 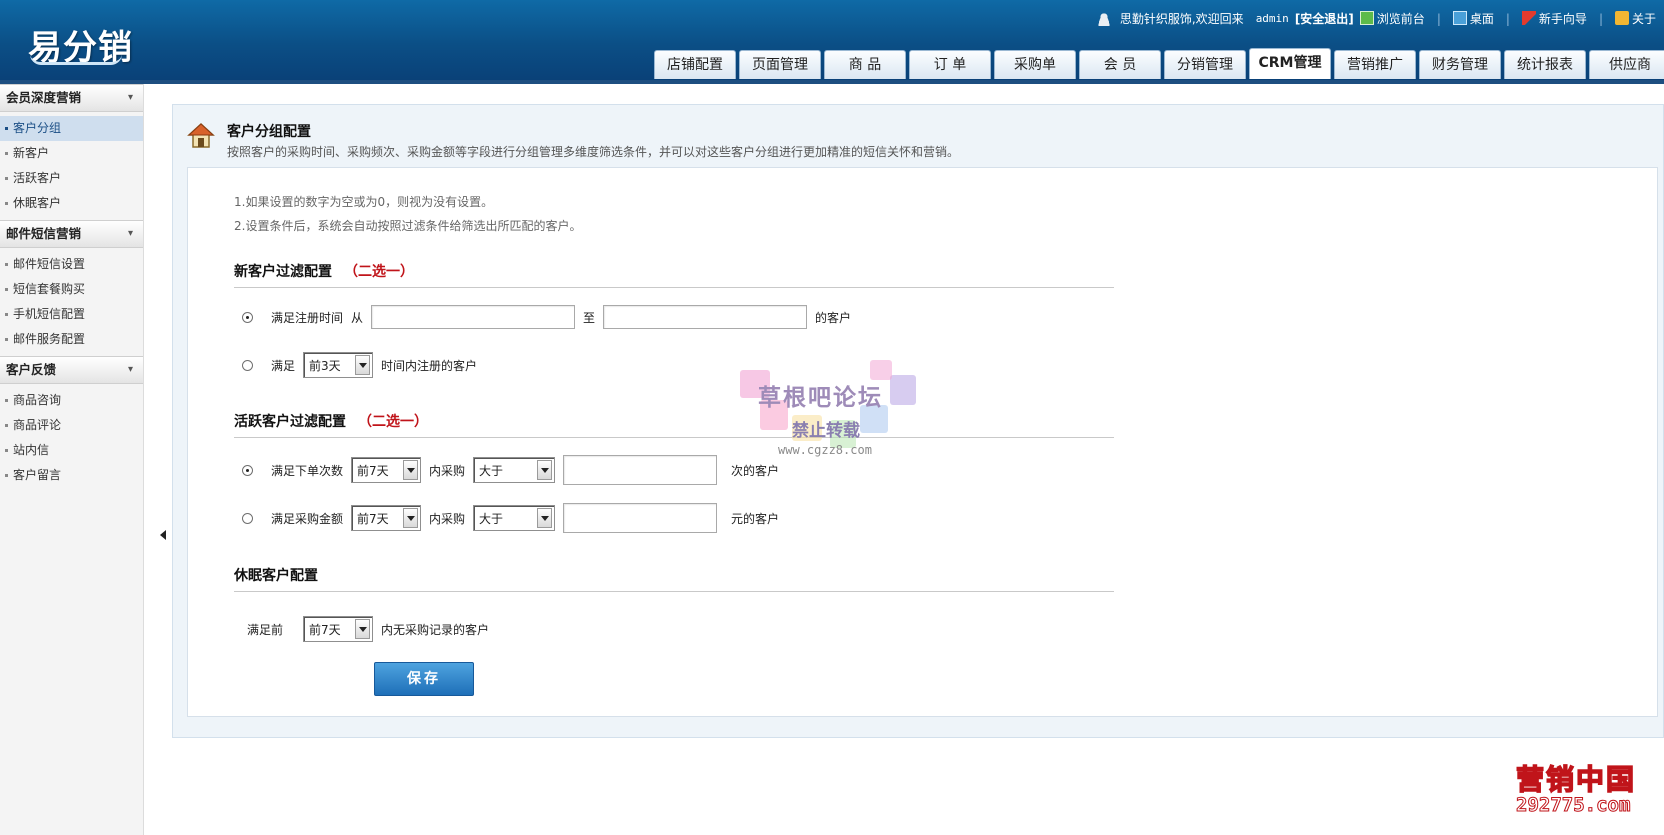 I want to click on tab-item: 统计报表, so click(x=1545, y=64).